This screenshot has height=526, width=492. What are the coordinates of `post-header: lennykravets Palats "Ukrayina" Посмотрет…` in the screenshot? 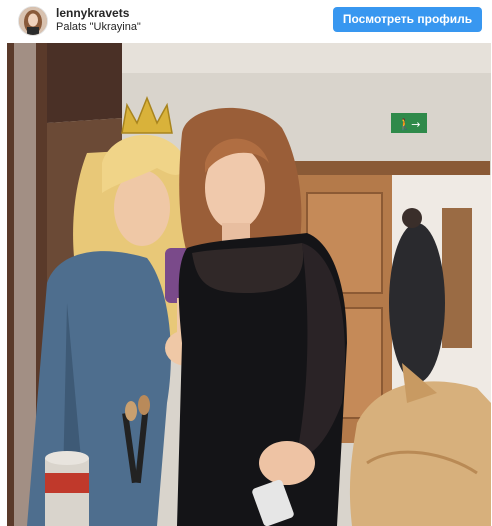 It's located at (246, 21).